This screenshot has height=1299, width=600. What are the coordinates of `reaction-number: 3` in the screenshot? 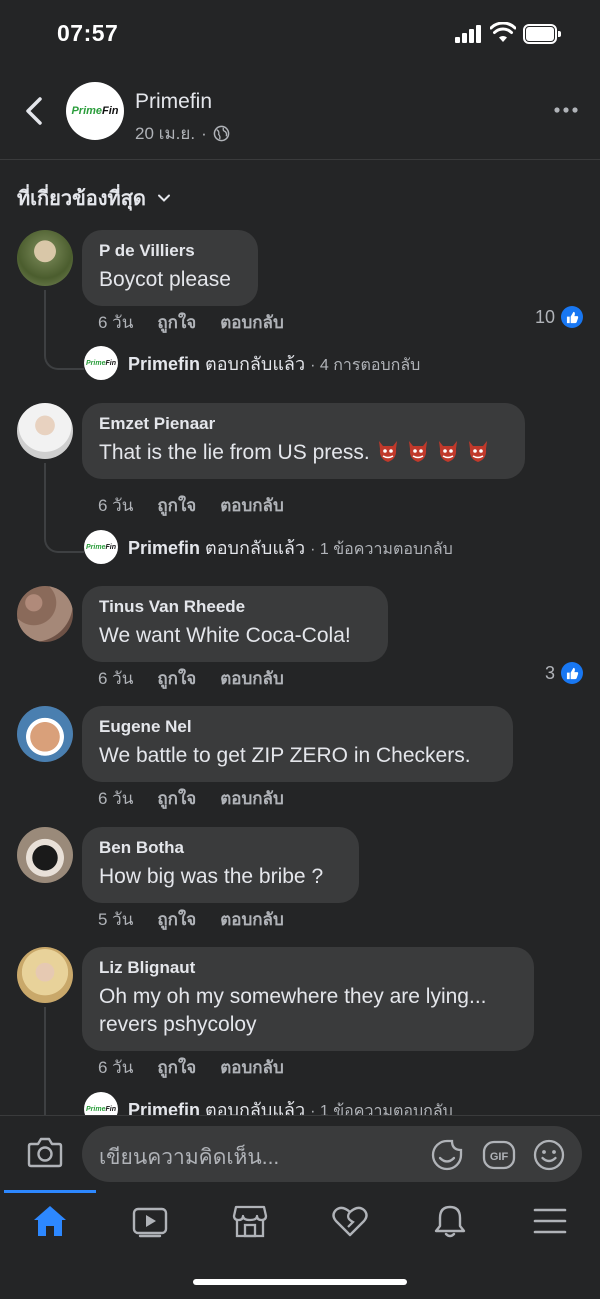 It's located at (549, 672).